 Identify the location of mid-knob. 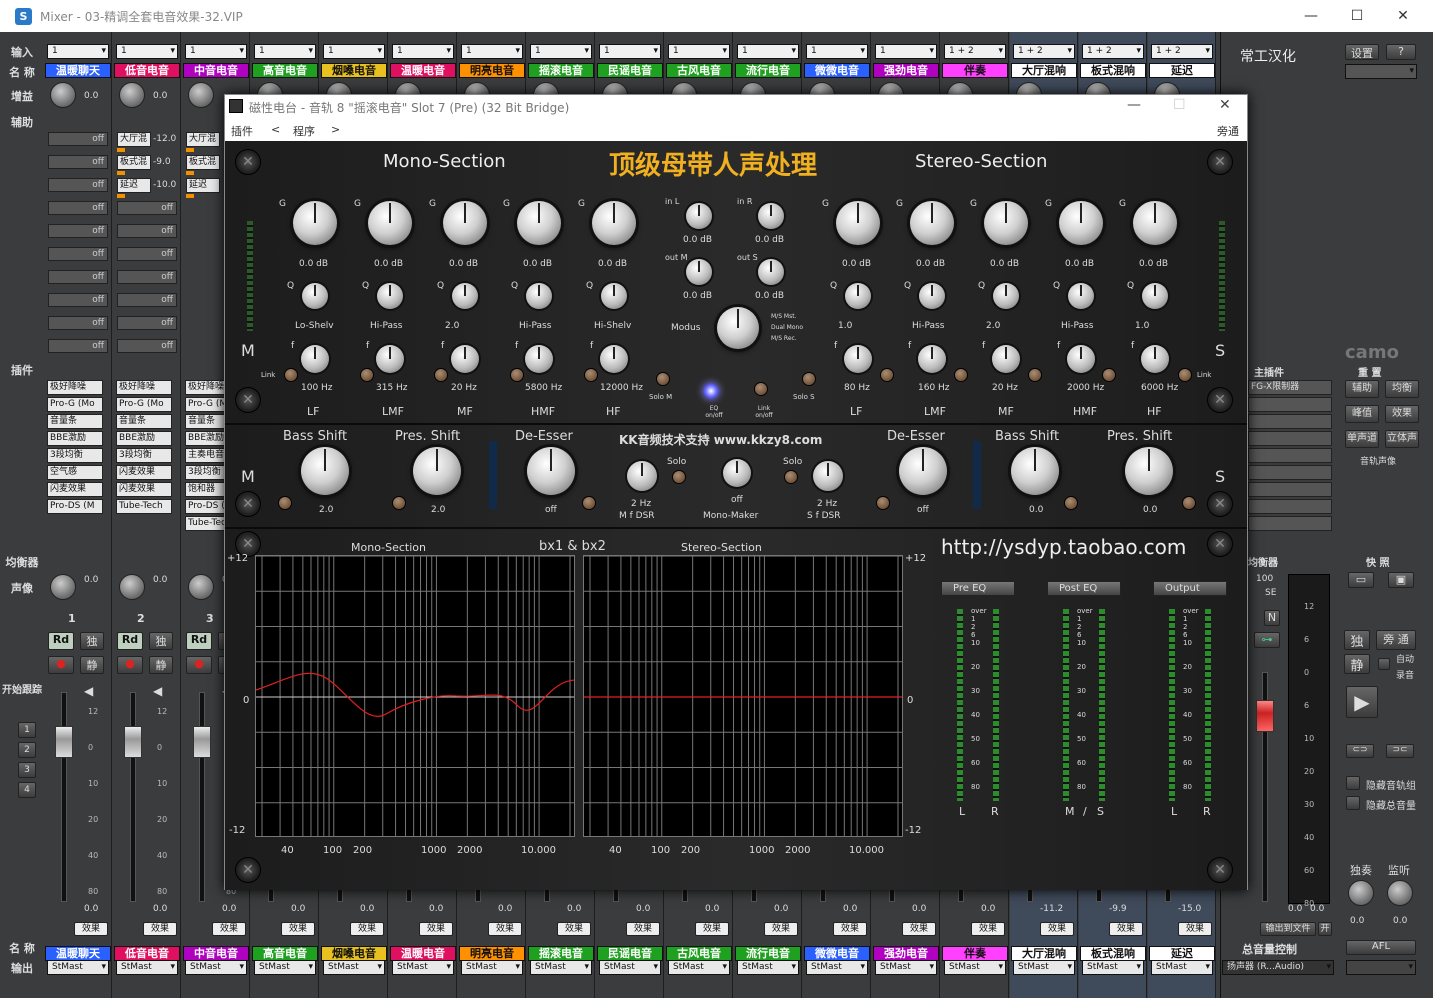
(1035, 471).